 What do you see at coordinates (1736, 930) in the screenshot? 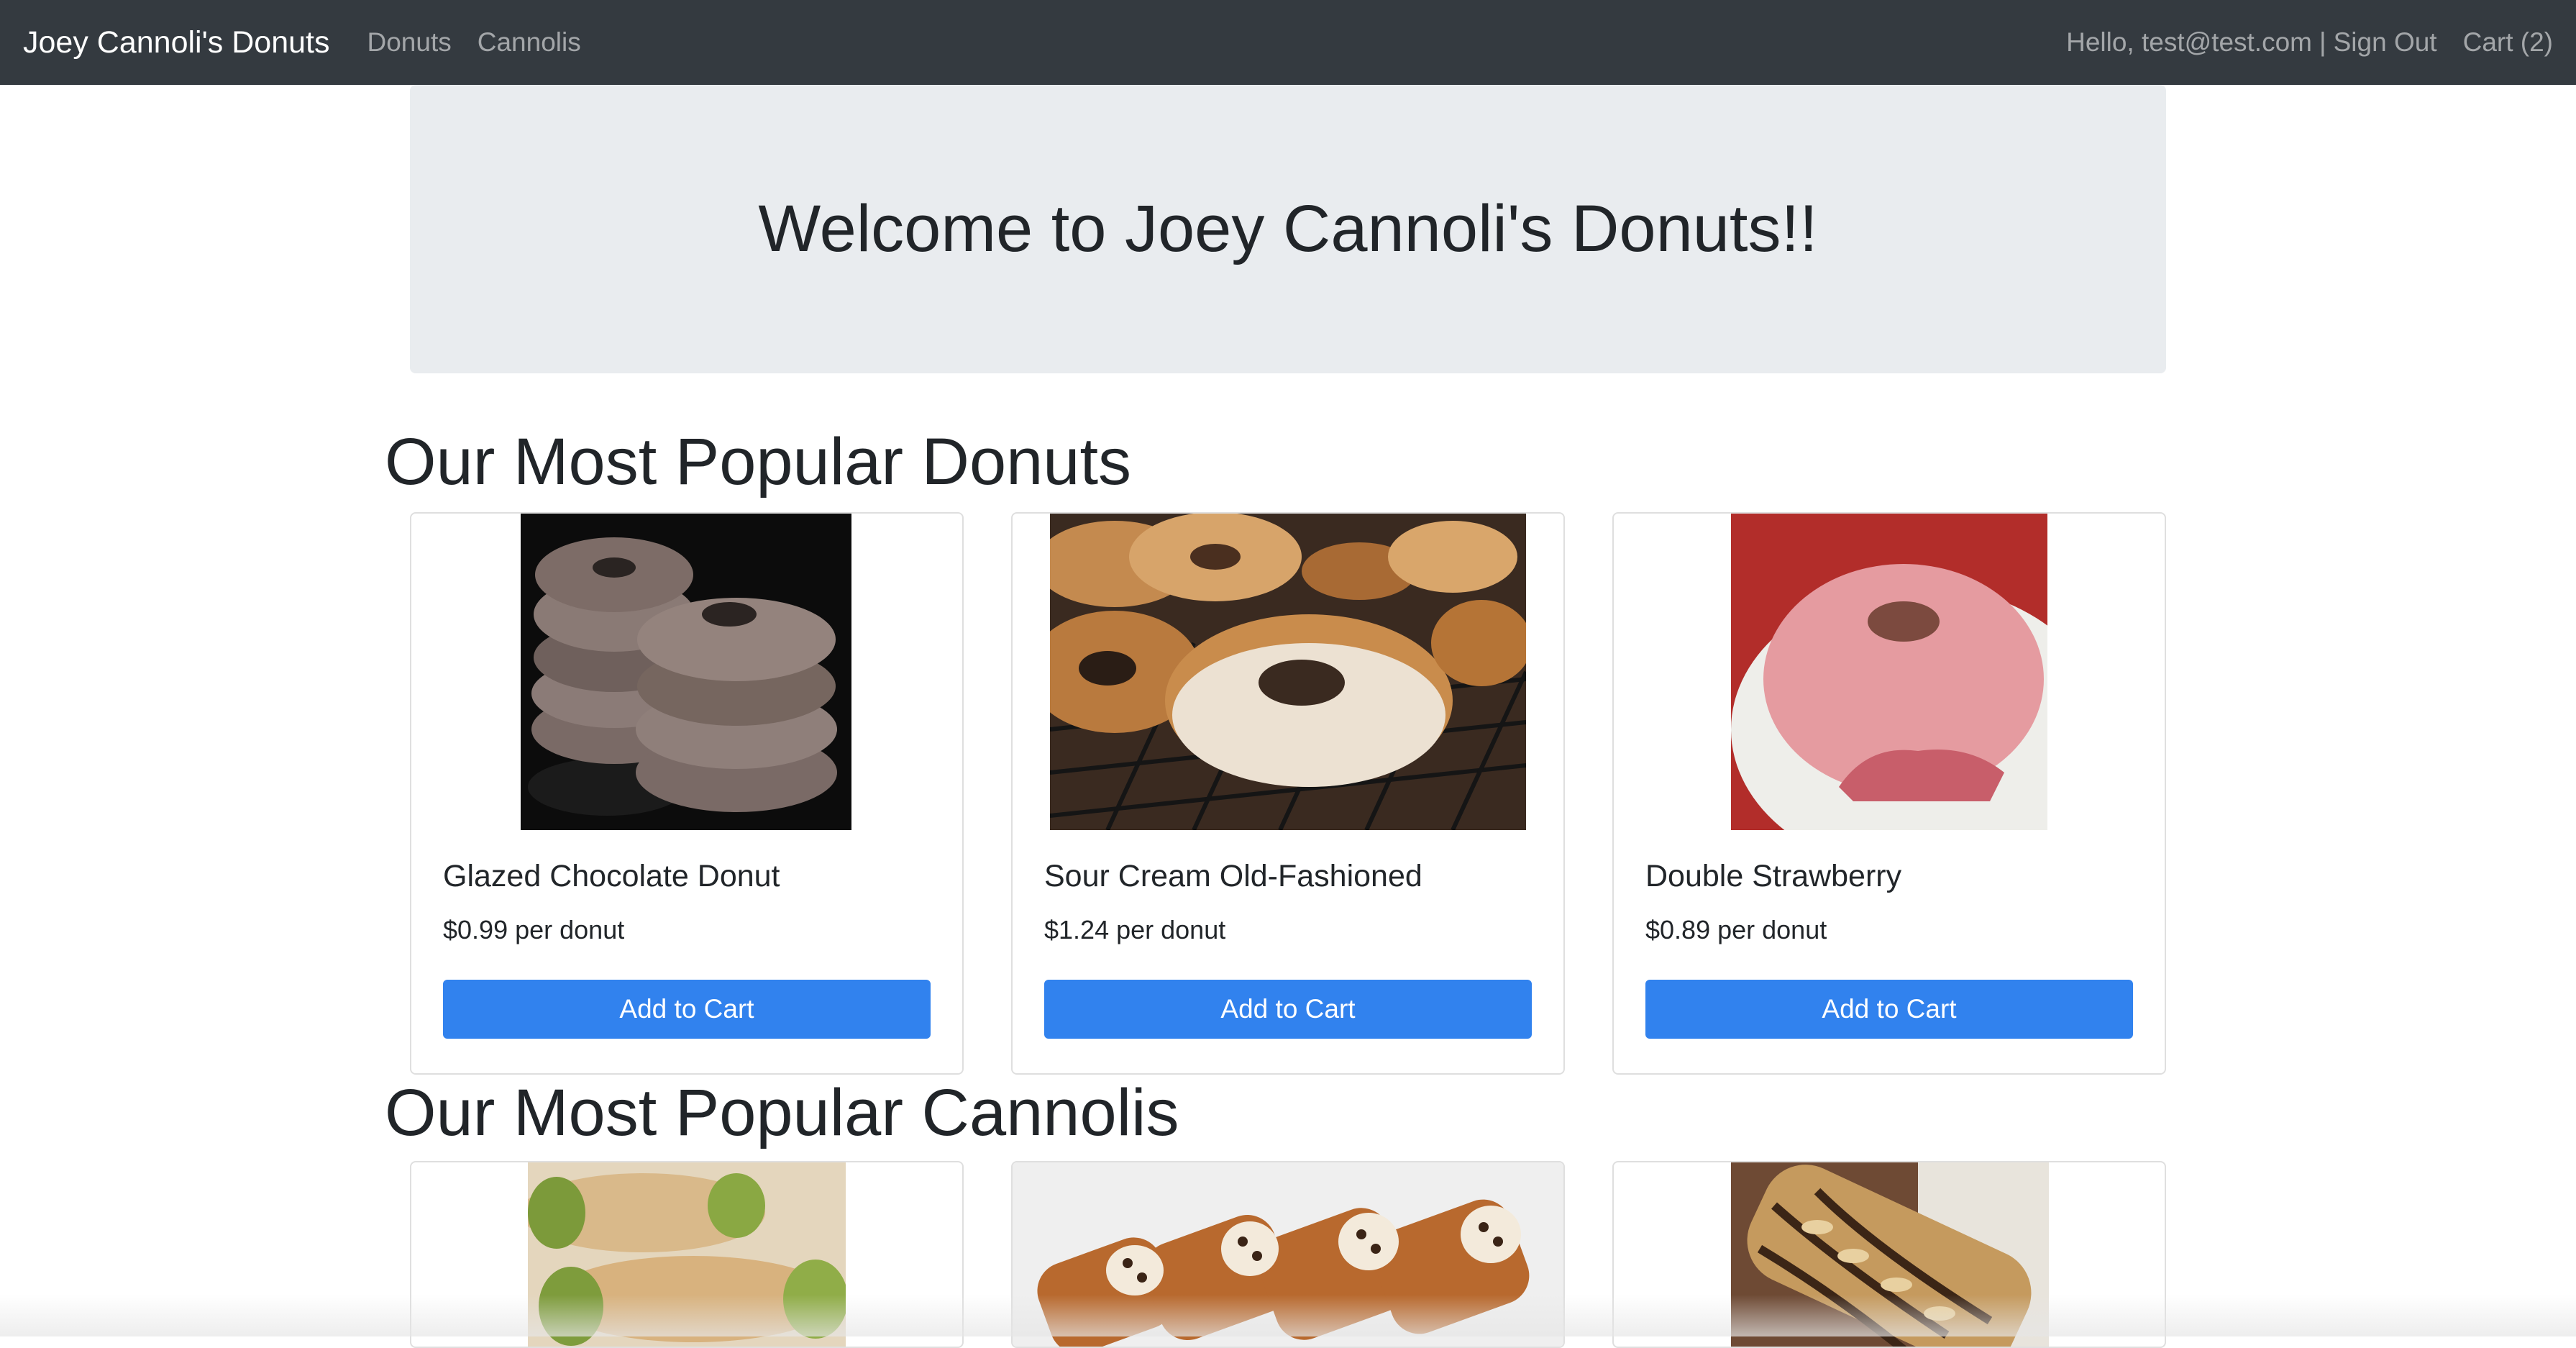
I see `donut-price: $0.89 per donut` at bounding box center [1736, 930].